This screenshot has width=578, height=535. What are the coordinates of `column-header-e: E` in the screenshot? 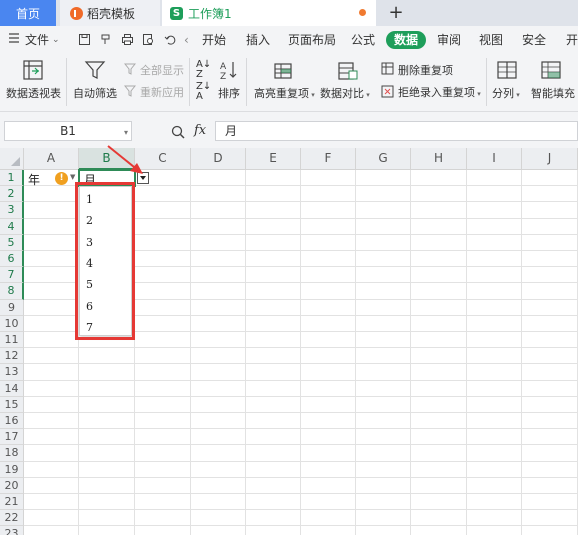 It's located at (273, 159).